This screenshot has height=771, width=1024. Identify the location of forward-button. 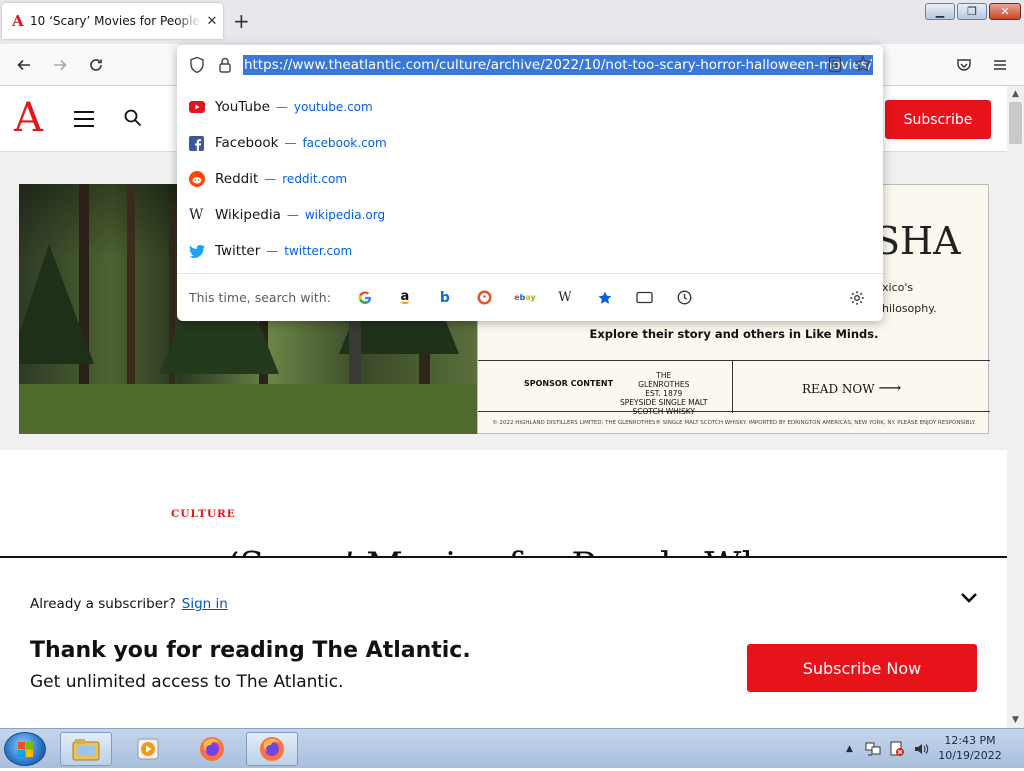
(60, 65).